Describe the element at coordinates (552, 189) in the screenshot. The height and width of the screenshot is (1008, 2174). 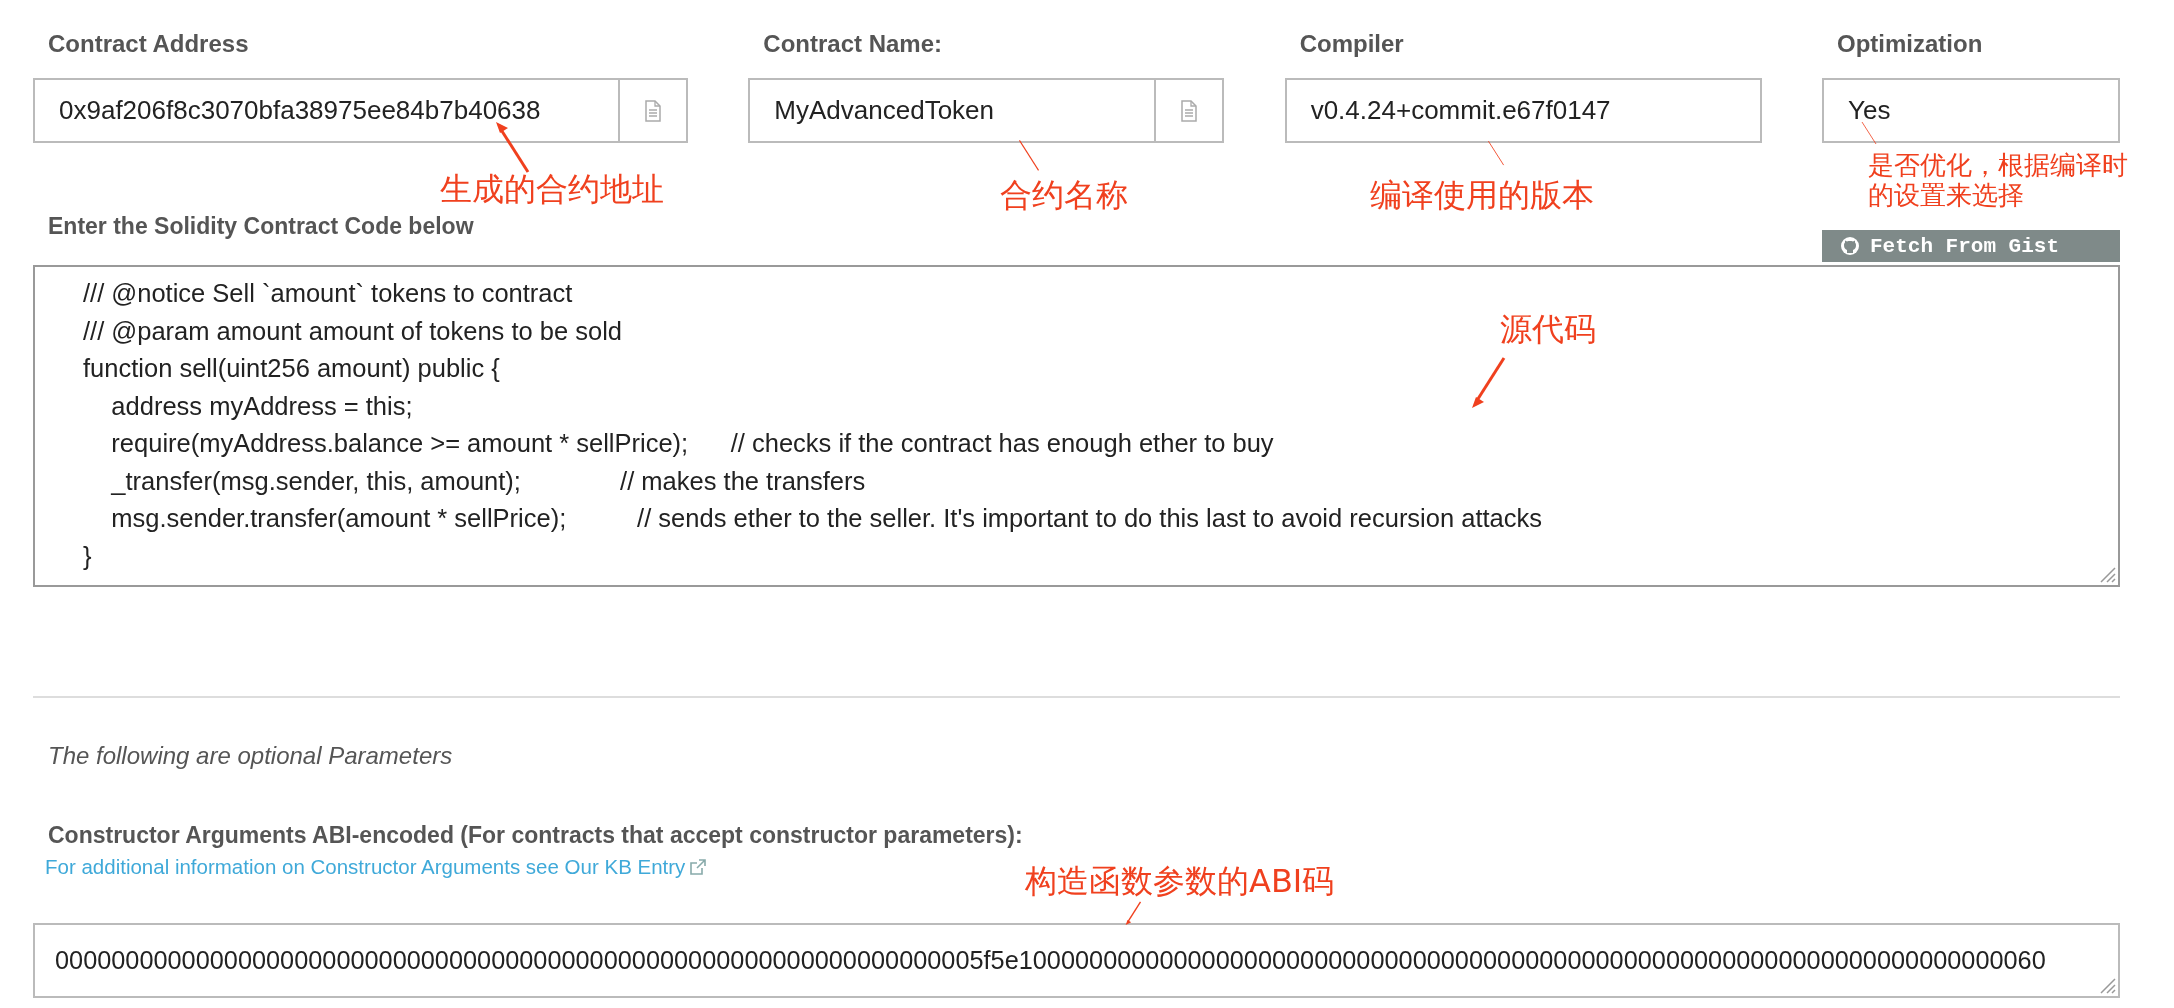
I see `annotation-text: 生成的合约地址` at that location.